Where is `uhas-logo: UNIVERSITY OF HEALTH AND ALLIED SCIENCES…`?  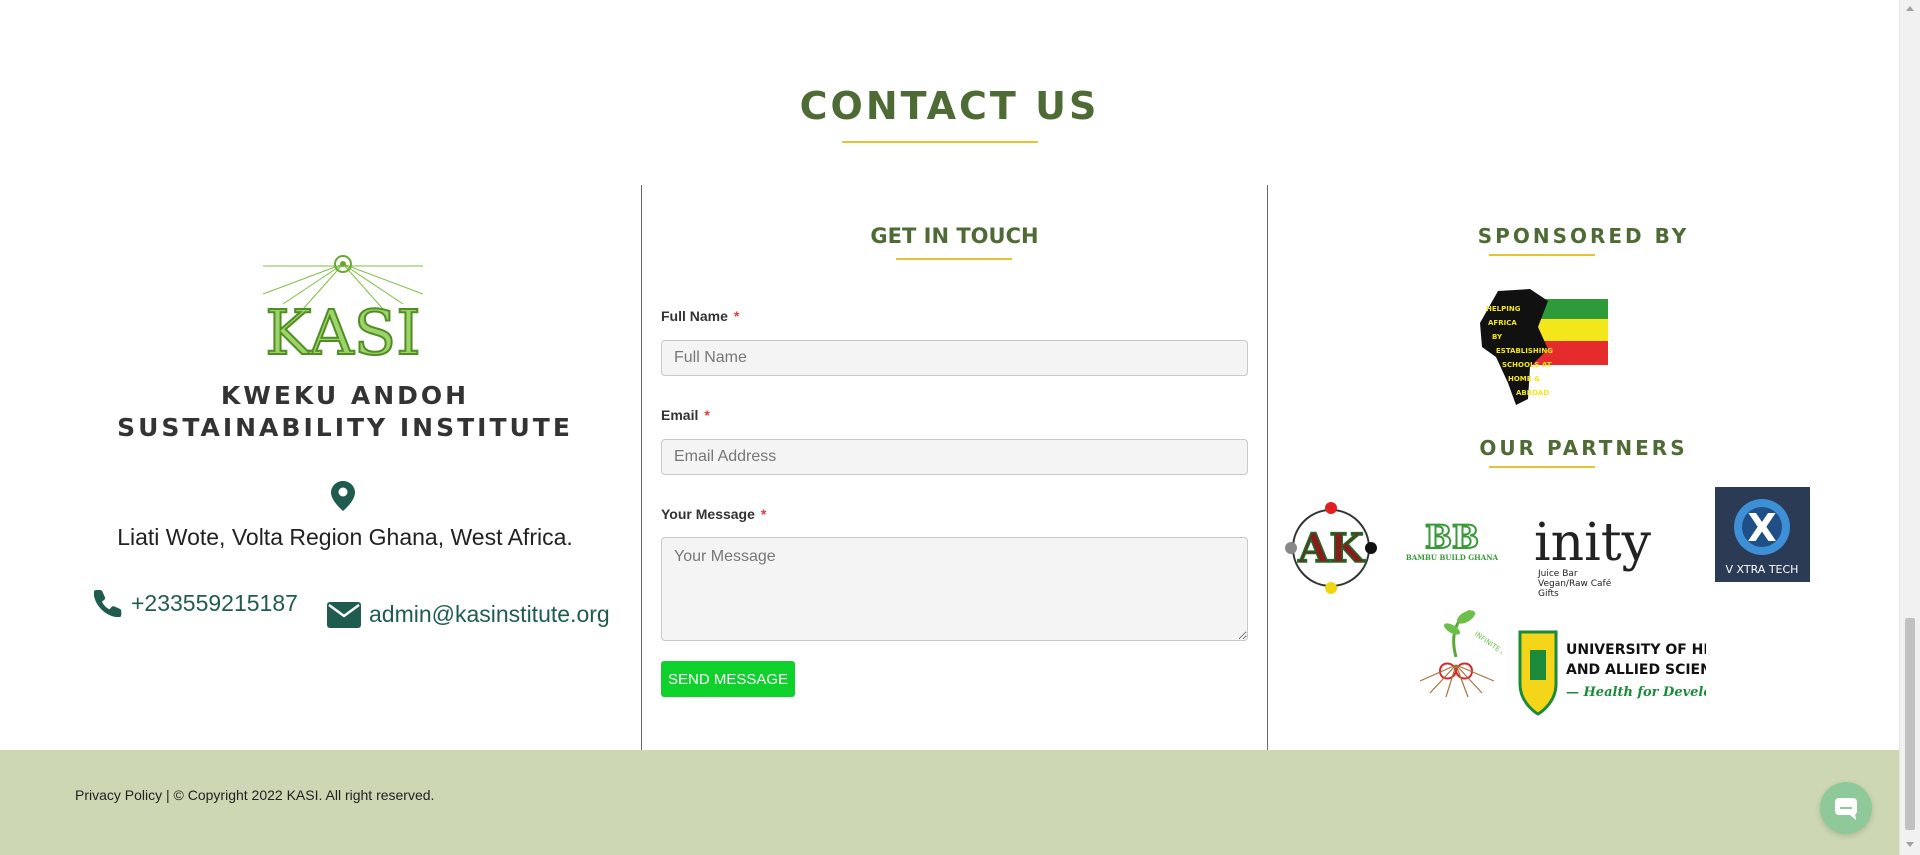 uhas-logo: UNIVERSITY OF HEALTH AND ALLIED SCIENCES… is located at coordinates (1611, 674).